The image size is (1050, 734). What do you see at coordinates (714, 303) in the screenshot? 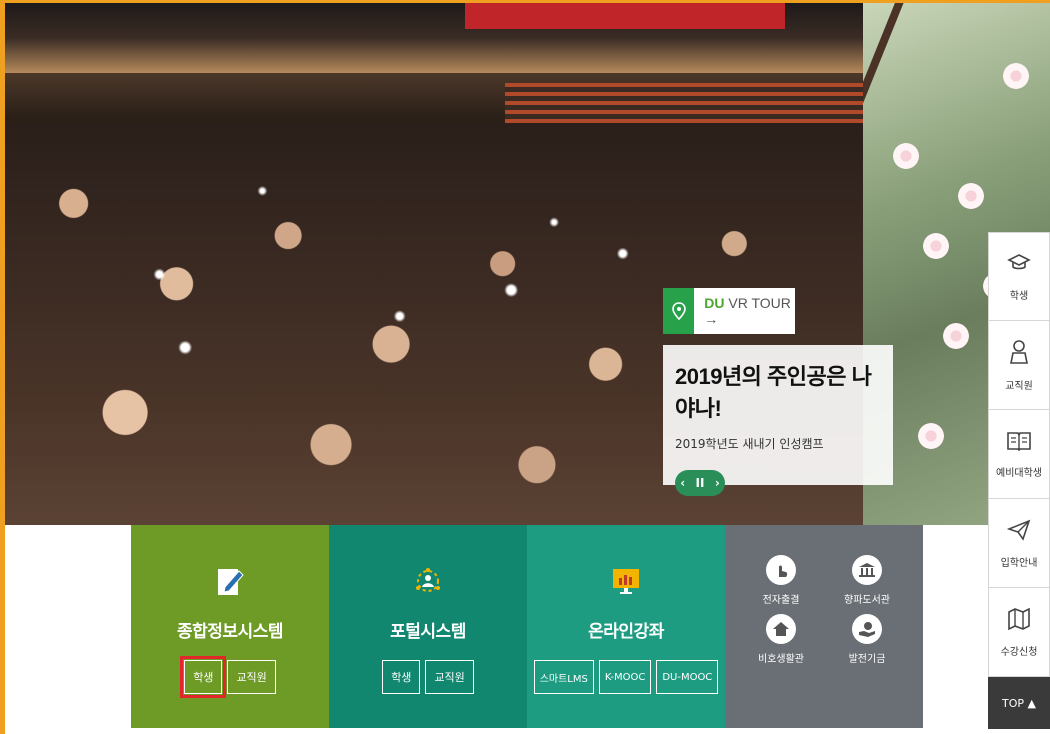
I see `vr-brand: DU` at bounding box center [714, 303].